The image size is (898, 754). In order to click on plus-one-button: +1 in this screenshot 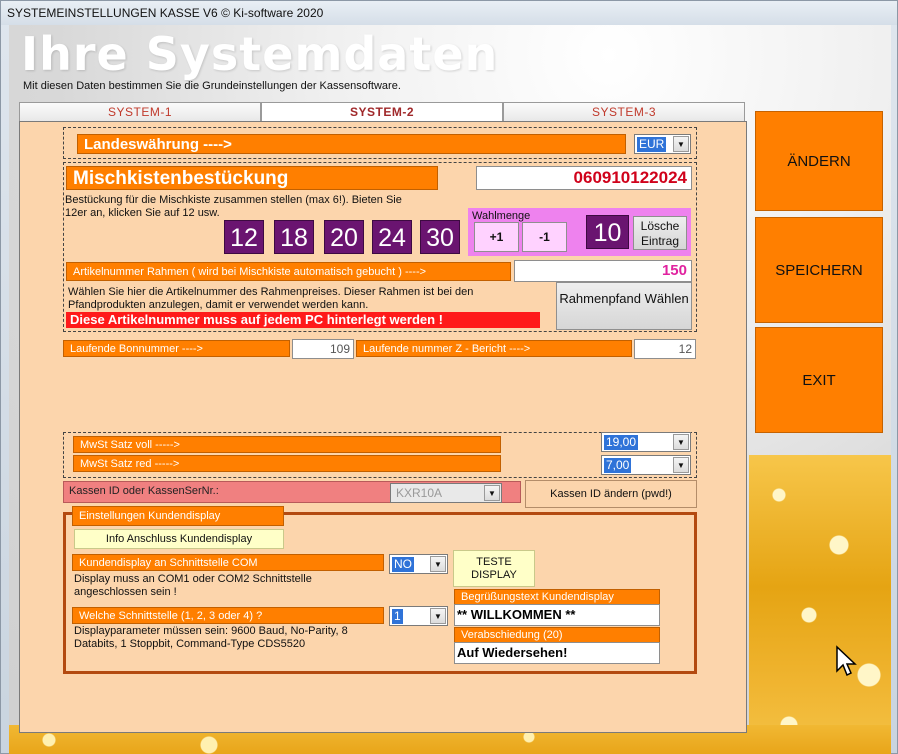, I will do `click(496, 237)`.